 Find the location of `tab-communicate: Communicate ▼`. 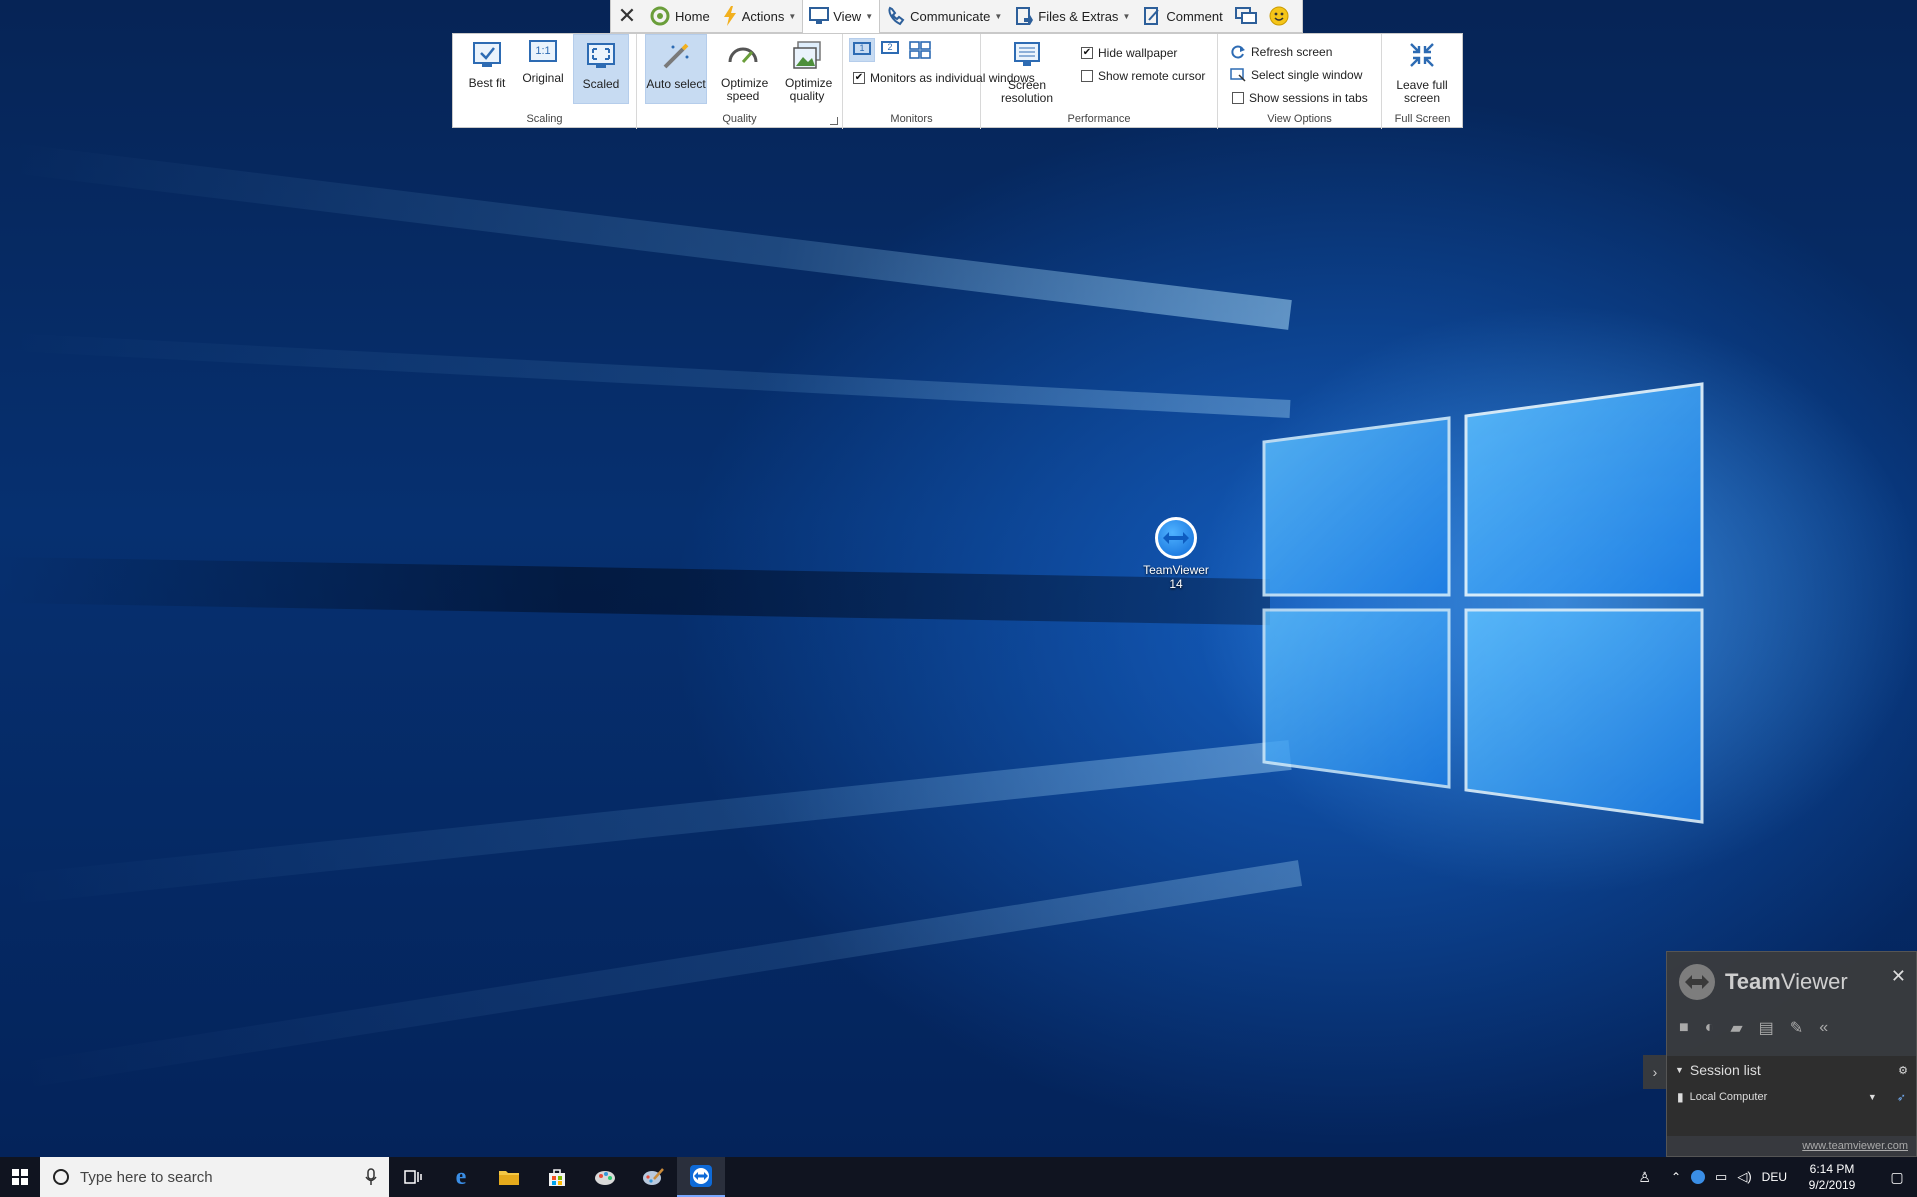

tab-communicate: Communicate ▼ is located at coordinates (944, 16).